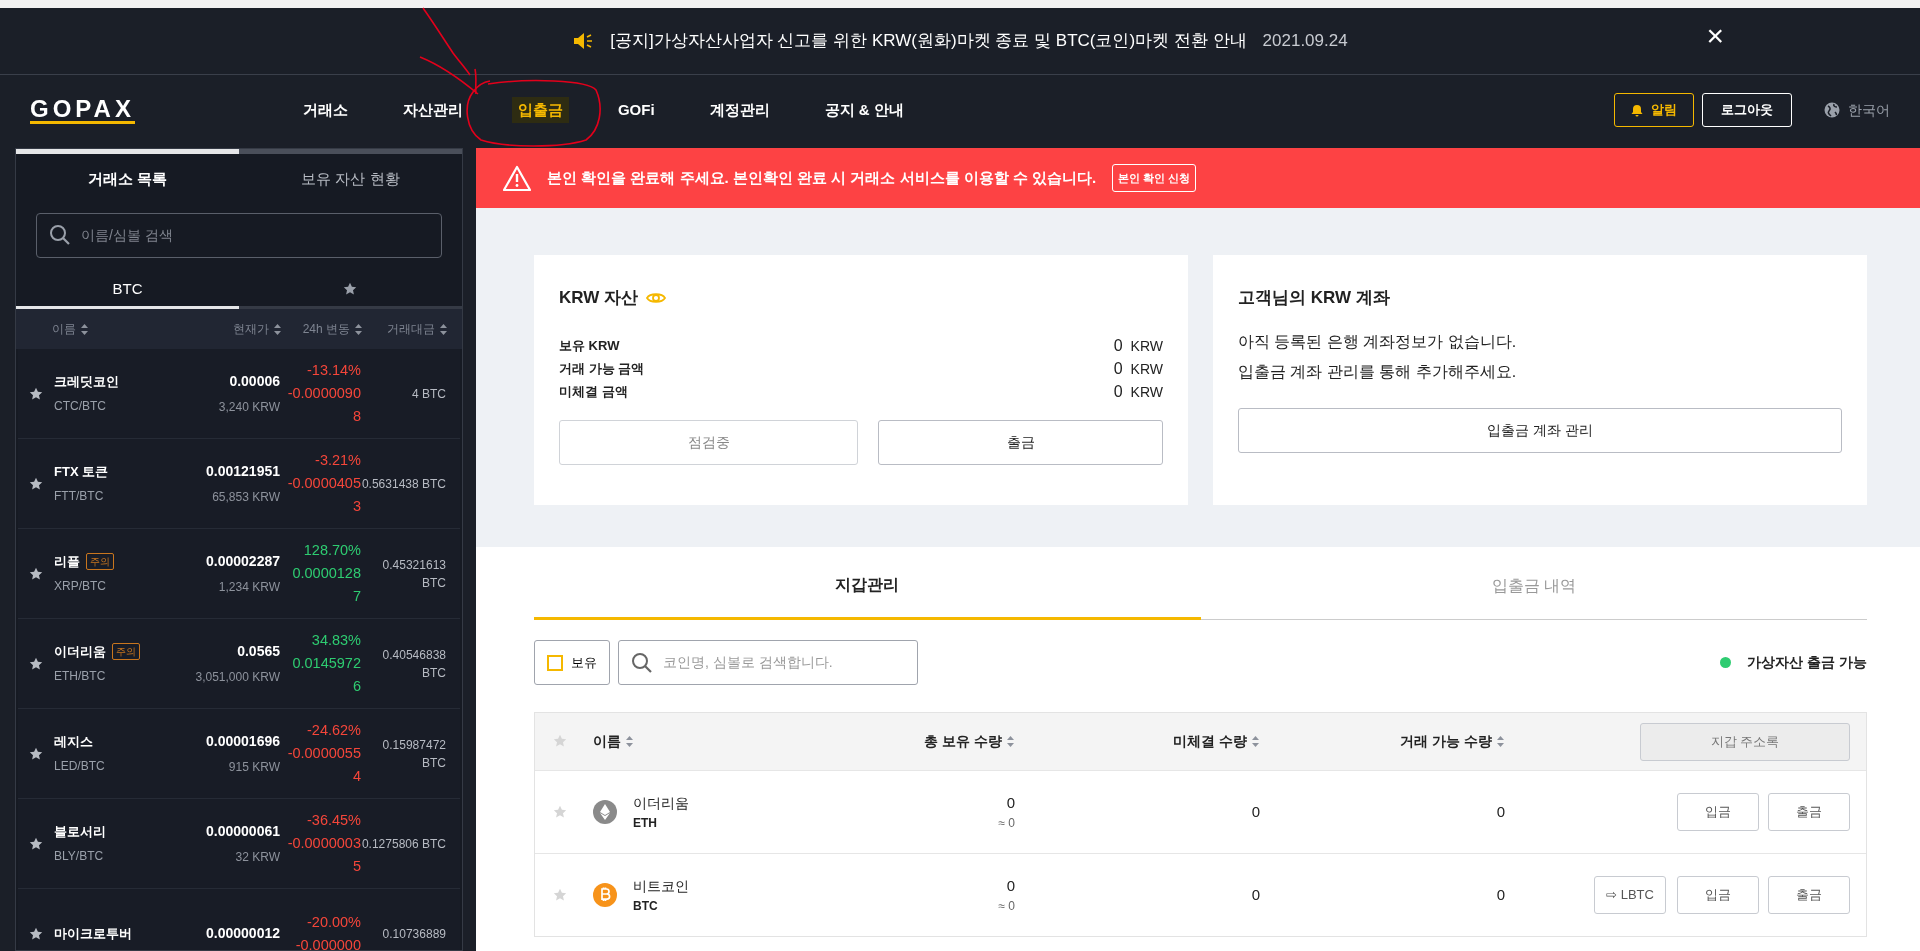 The height and width of the screenshot is (951, 1920). What do you see at coordinates (540, 110) in the screenshot?
I see `nav-link: 입출금` at bounding box center [540, 110].